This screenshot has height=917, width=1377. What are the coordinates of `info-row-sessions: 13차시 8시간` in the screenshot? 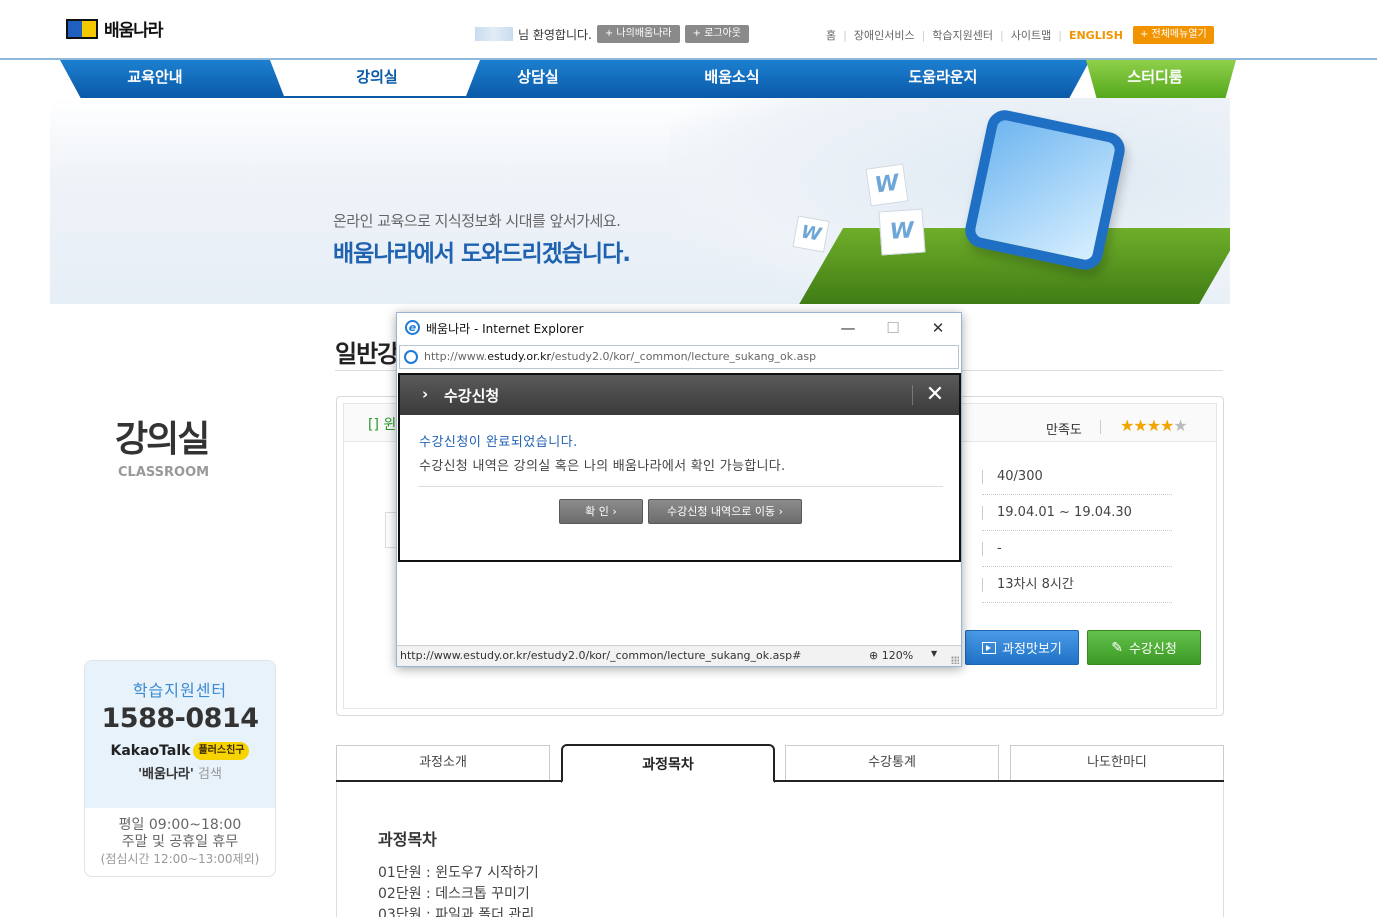 It's located at (1077, 585).